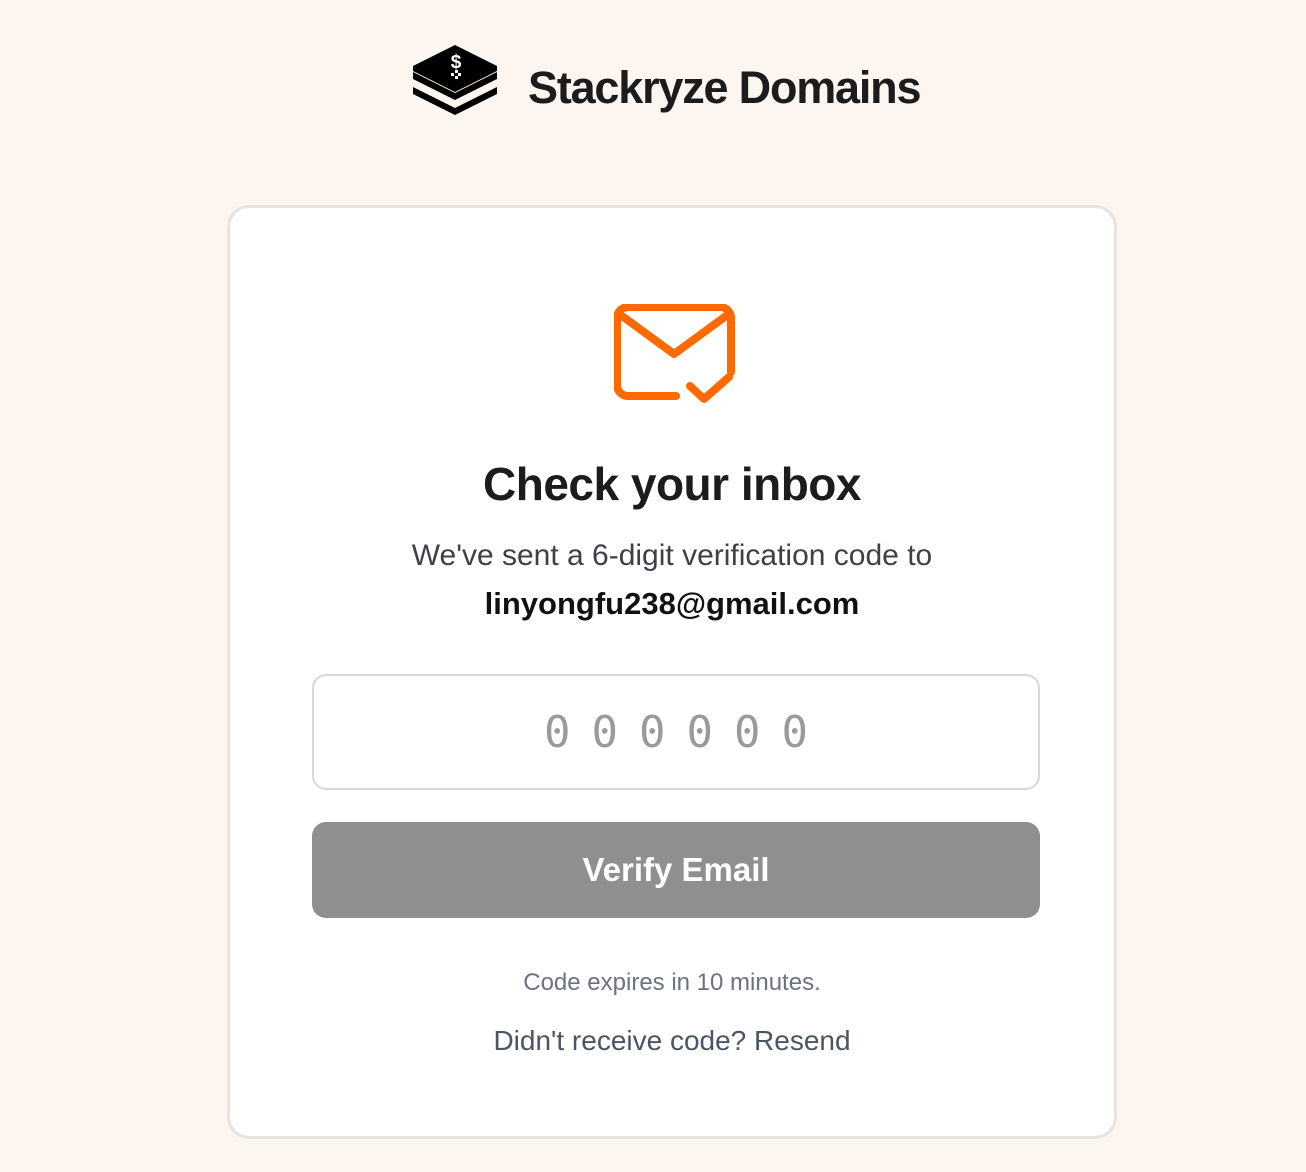 This screenshot has height=1172, width=1306. Describe the element at coordinates (672, 603) in the screenshot. I see `recipient-email: linyongfu238@gmail.com` at that location.